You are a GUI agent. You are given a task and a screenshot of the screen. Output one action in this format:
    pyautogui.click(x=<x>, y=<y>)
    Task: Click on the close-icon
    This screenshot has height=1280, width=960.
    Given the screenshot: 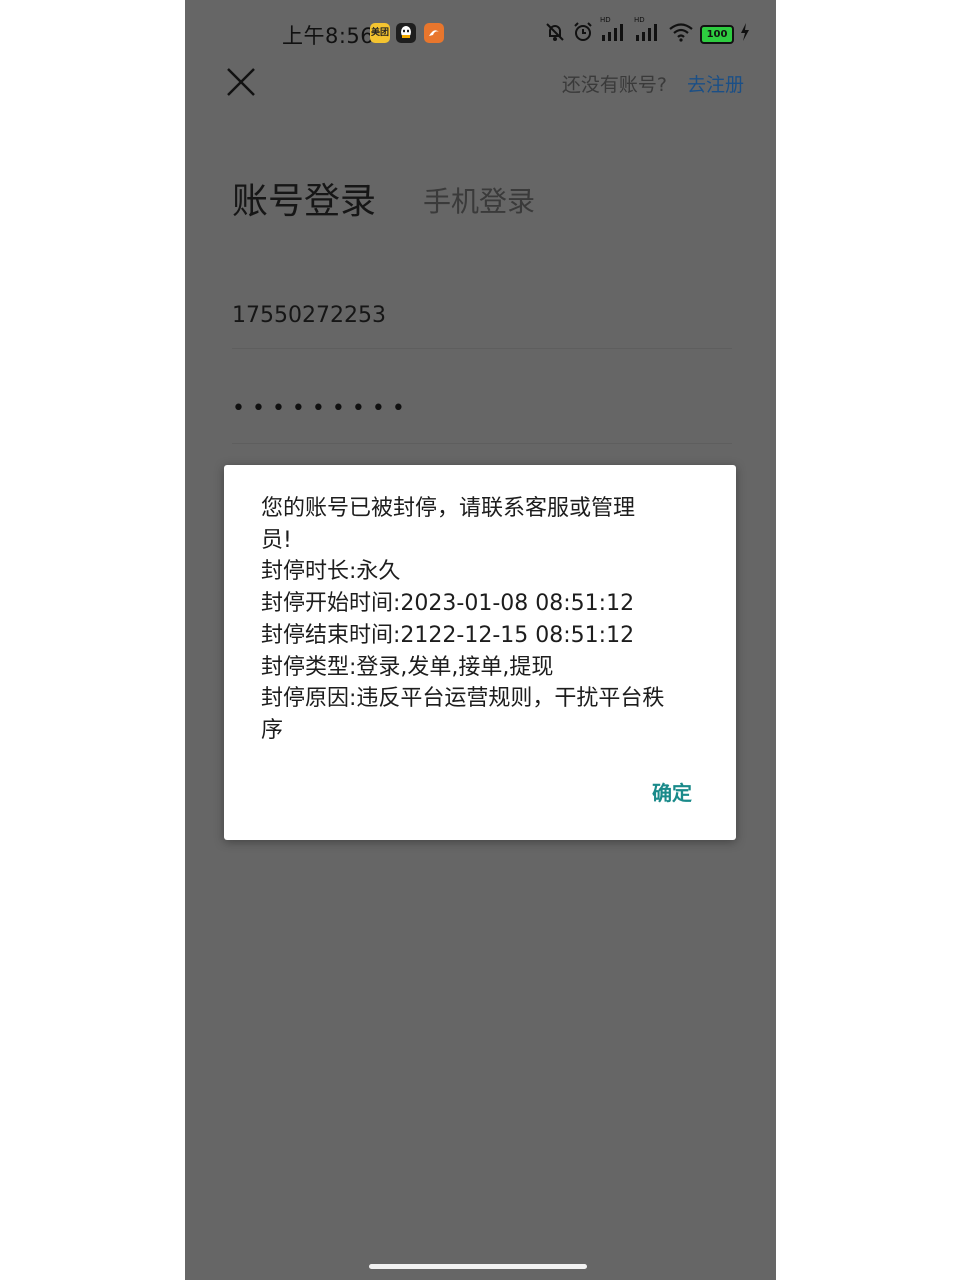 What is the action you would take?
    pyautogui.click(x=241, y=82)
    